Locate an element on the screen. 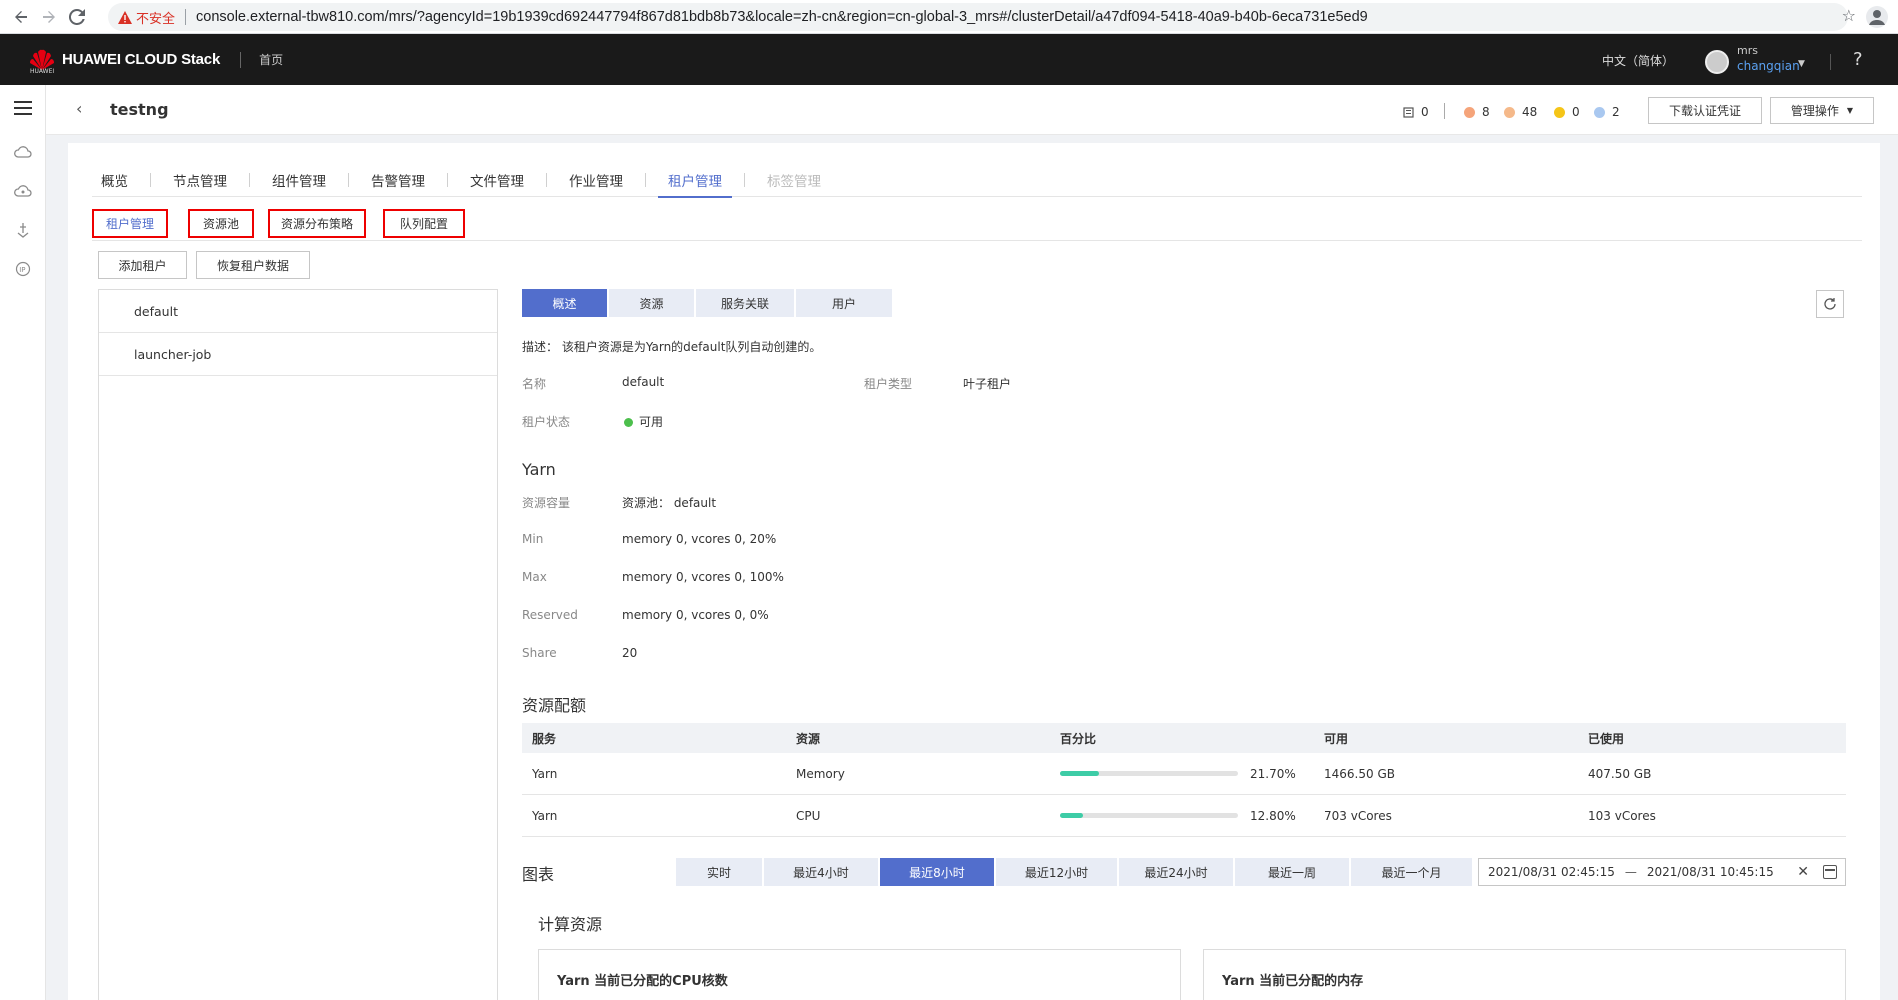  manage-operations-button: 管理操作 ▼ is located at coordinates (1822, 110).